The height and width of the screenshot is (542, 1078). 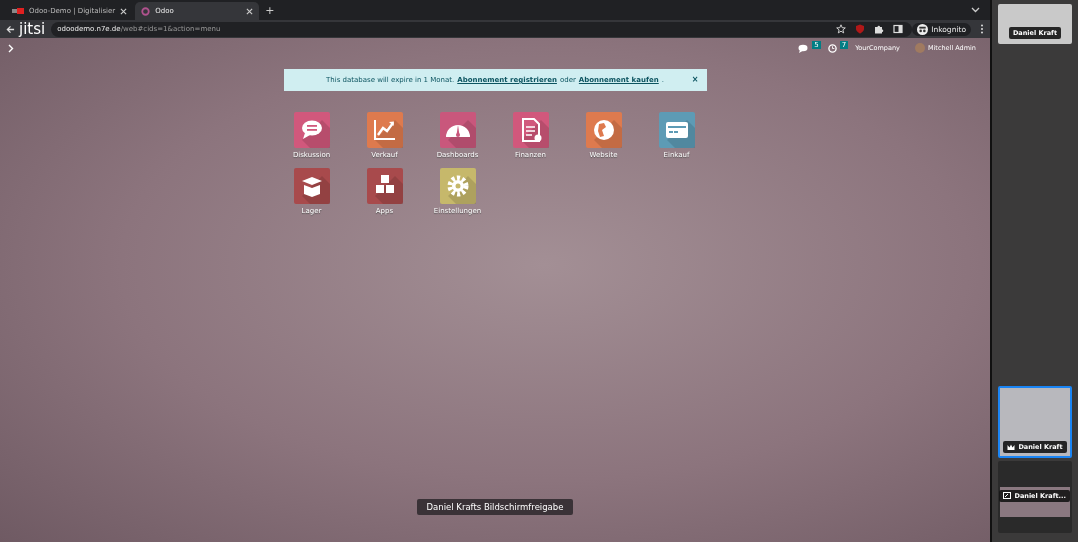 What do you see at coordinates (32, 29) in the screenshot?
I see `jitsi-logo: jitsi` at bounding box center [32, 29].